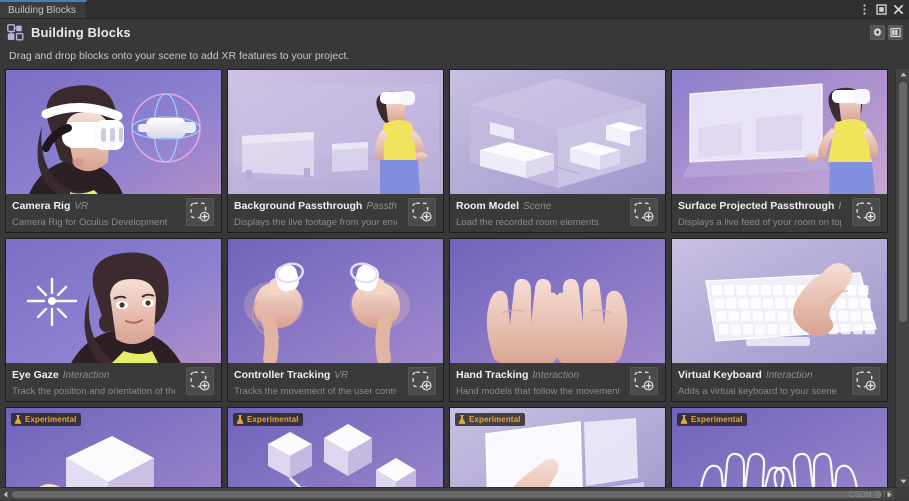 Image resolution: width=909 pixels, height=501 pixels. I want to click on close-icon, so click(898, 9).